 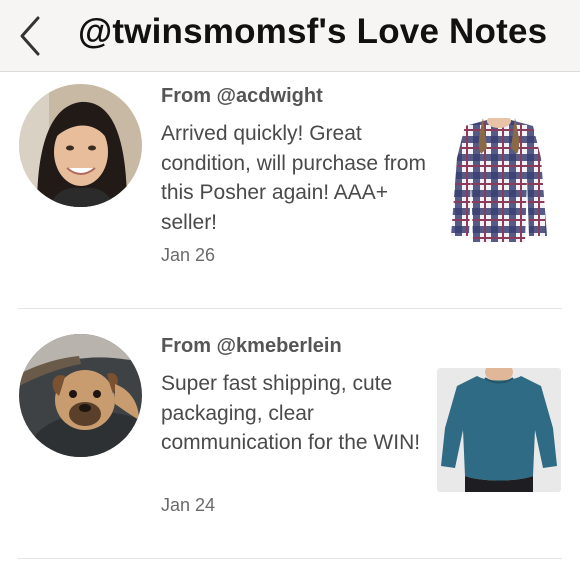 I want to click on note-sender: From @acdwight, so click(x=242, y=96).